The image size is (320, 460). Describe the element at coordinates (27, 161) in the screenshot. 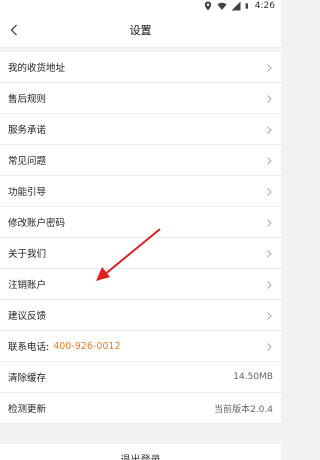

I see `menu-item-label: 常见问题` at that location.